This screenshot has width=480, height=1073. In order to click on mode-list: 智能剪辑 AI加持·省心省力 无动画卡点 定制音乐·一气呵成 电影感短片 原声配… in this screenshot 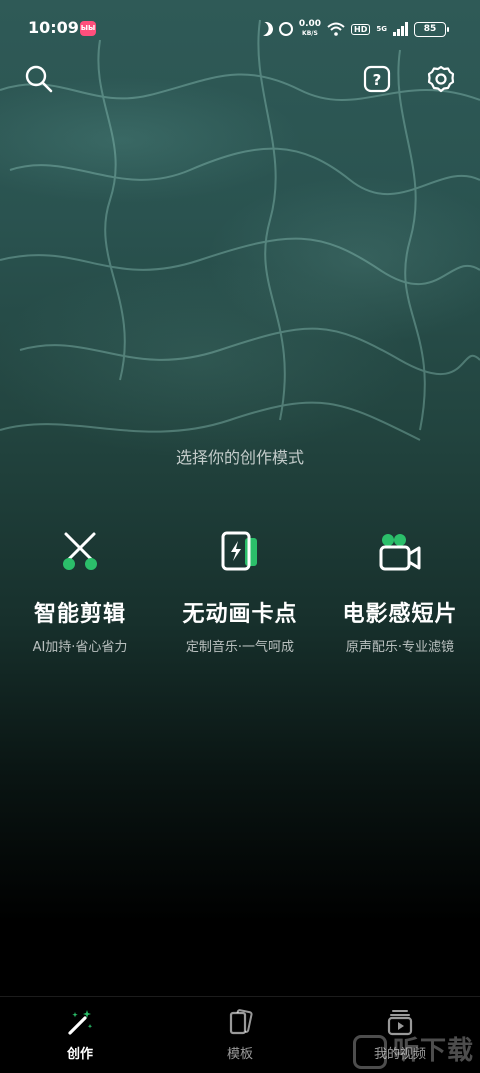, I will do `click(240, 598)`.